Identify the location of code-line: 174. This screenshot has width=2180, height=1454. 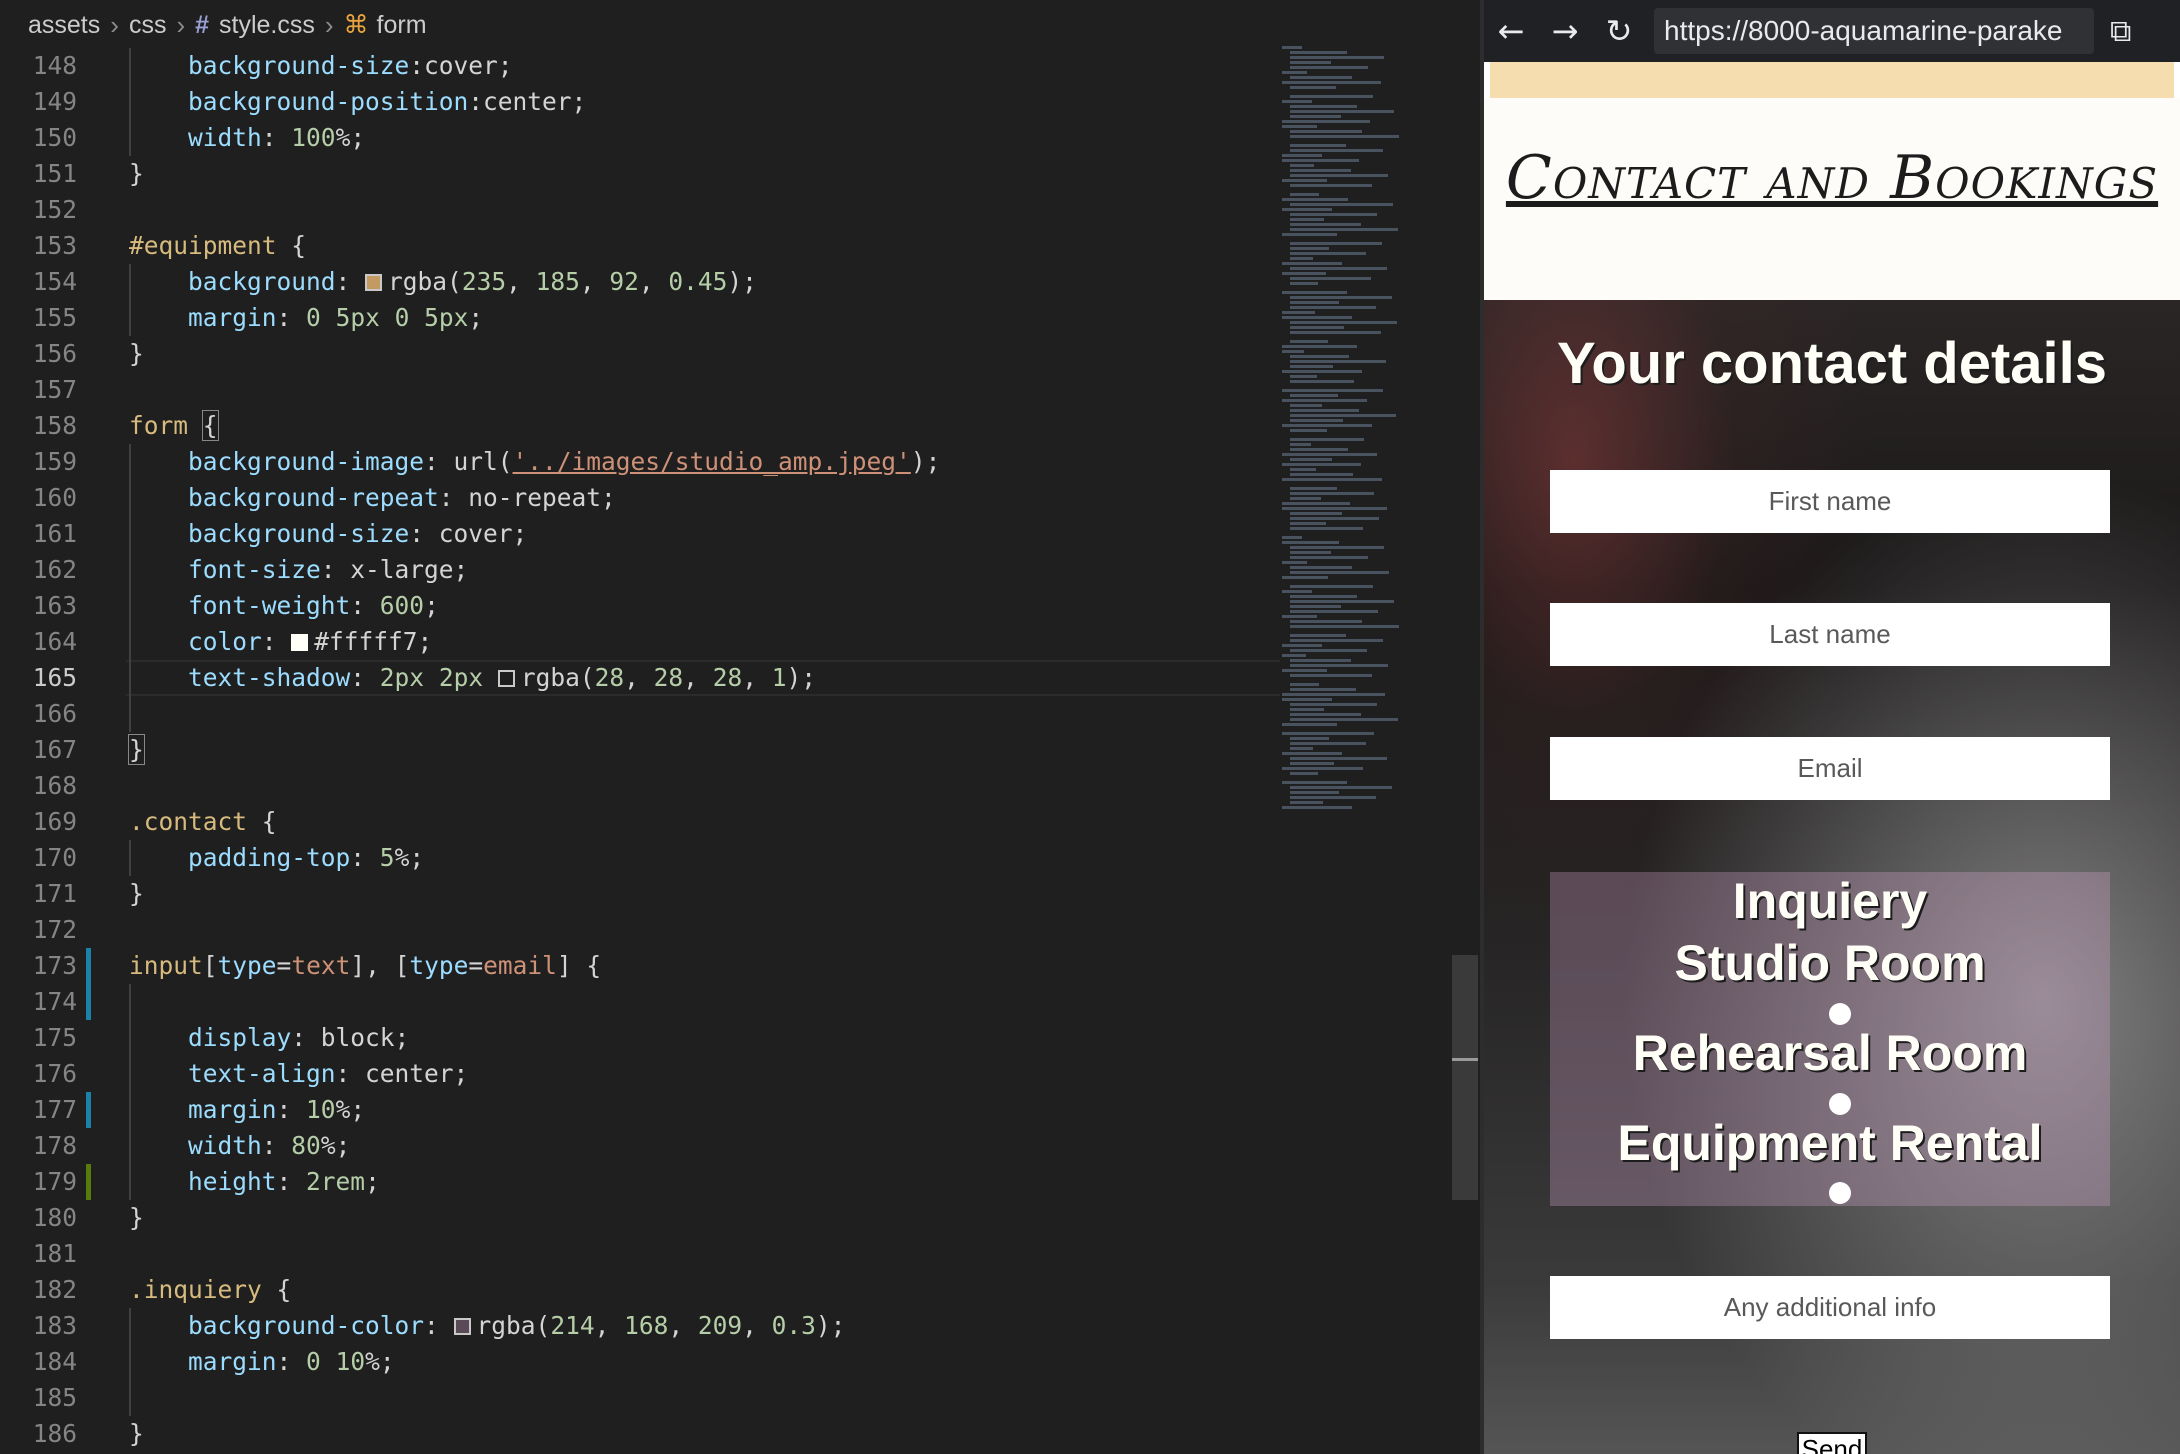
(640, 1002).